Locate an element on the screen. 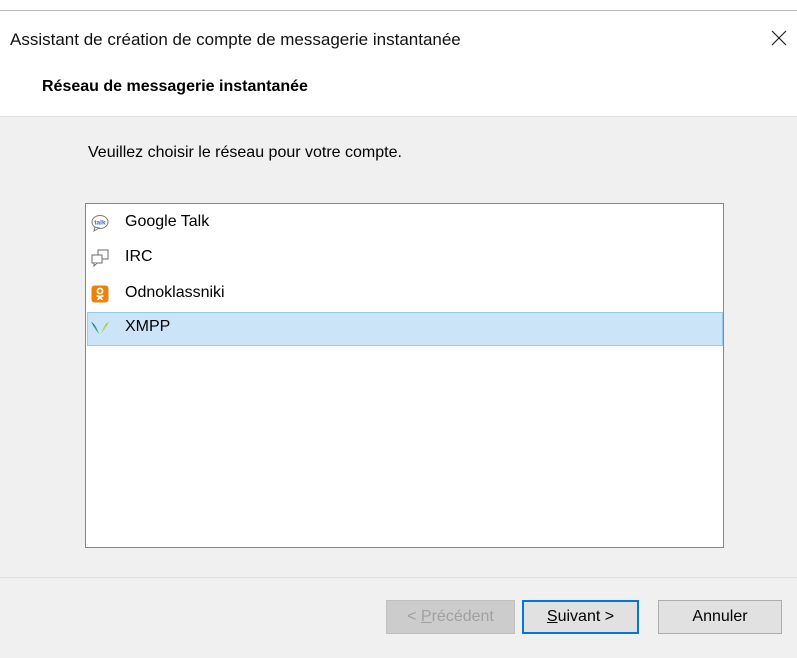  list-item-label: Google Talk is located at coordinates (167, 221).